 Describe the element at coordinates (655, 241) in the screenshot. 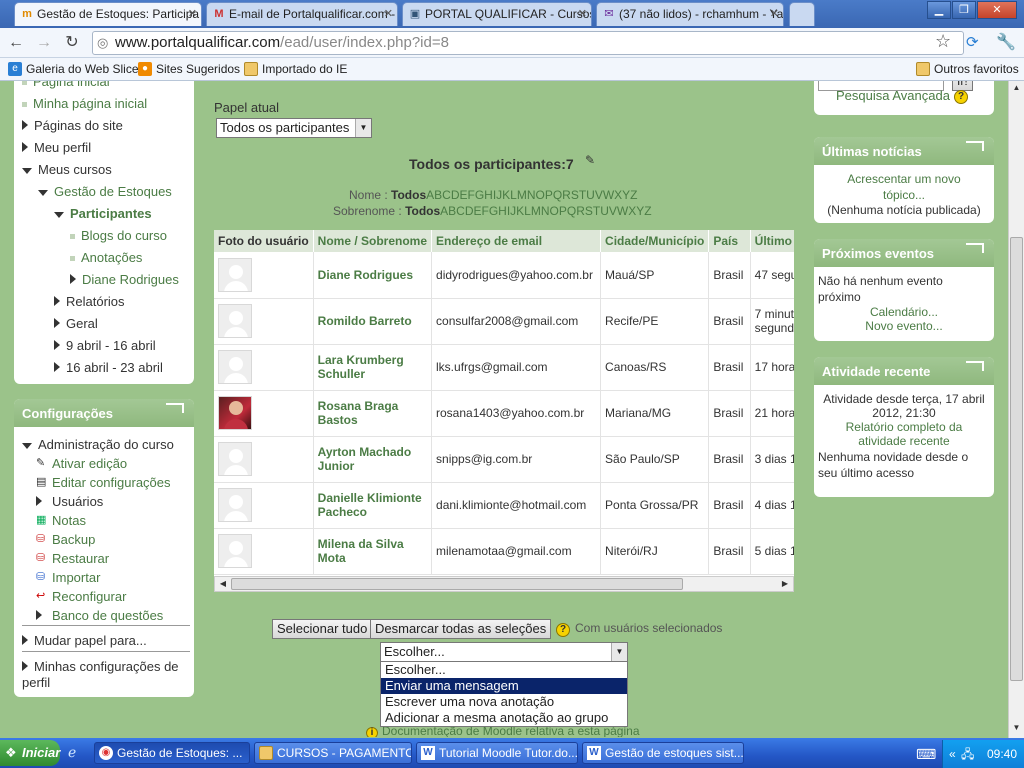

I see `column-city: Cidade/Município` at that location.